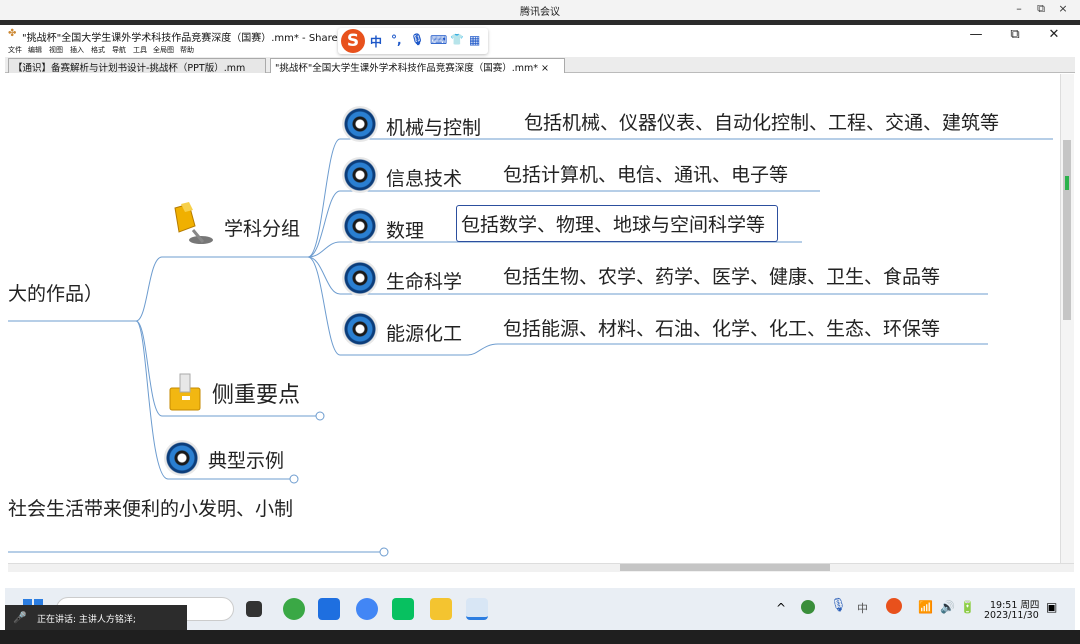 This screenshot has height=644, width=1080. I want to click on file-explorer-icon, so click(441, 609).